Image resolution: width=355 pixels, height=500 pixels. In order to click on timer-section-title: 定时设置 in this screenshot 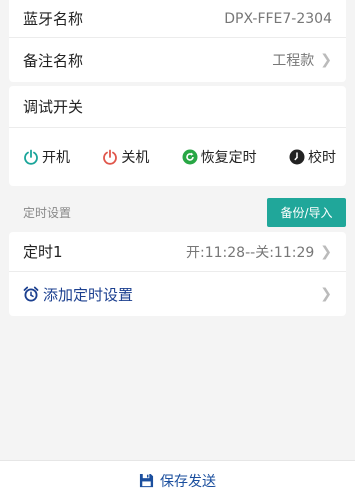, I will do `click(47, 212)`.